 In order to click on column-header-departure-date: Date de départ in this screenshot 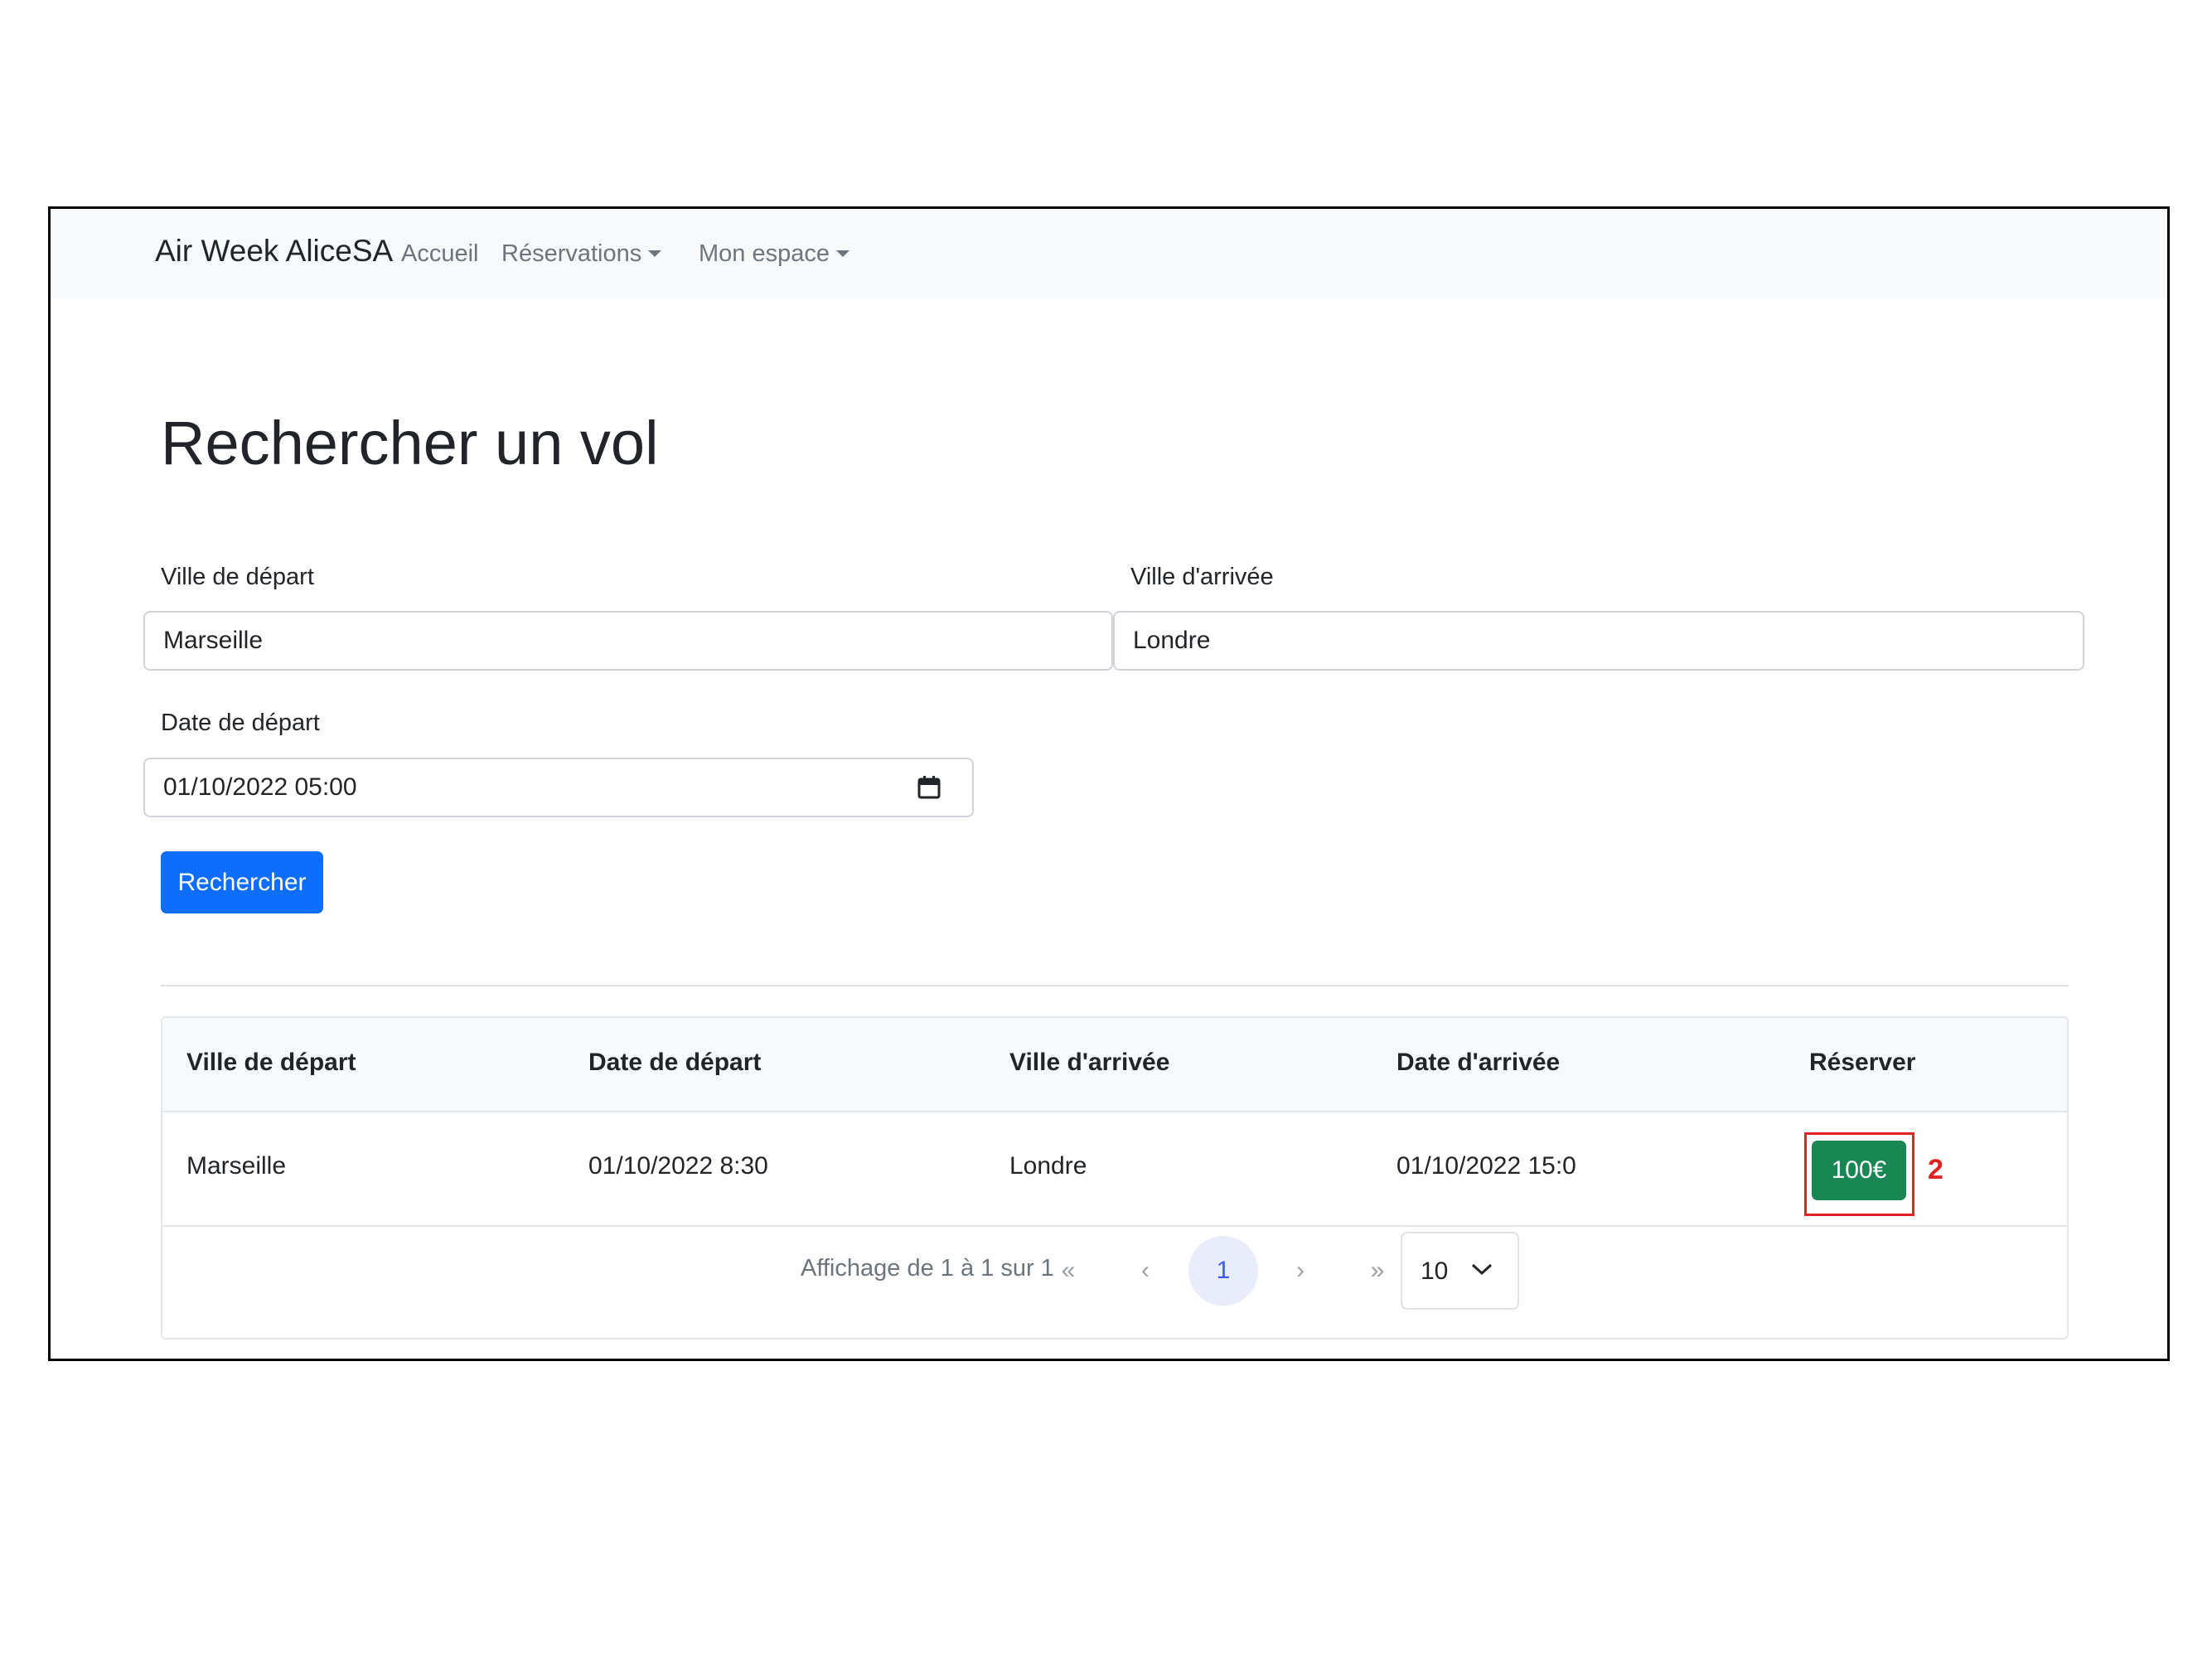, I will do `click(674, 1063)`.